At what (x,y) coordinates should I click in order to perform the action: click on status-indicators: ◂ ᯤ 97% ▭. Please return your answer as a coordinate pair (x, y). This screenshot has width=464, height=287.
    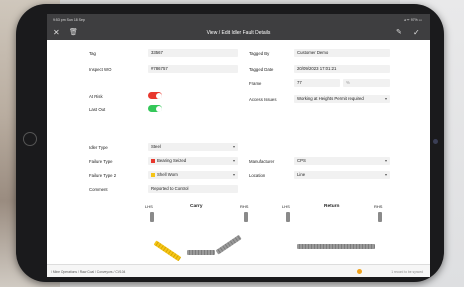
    Looking at the image, I should click on (412, 20).